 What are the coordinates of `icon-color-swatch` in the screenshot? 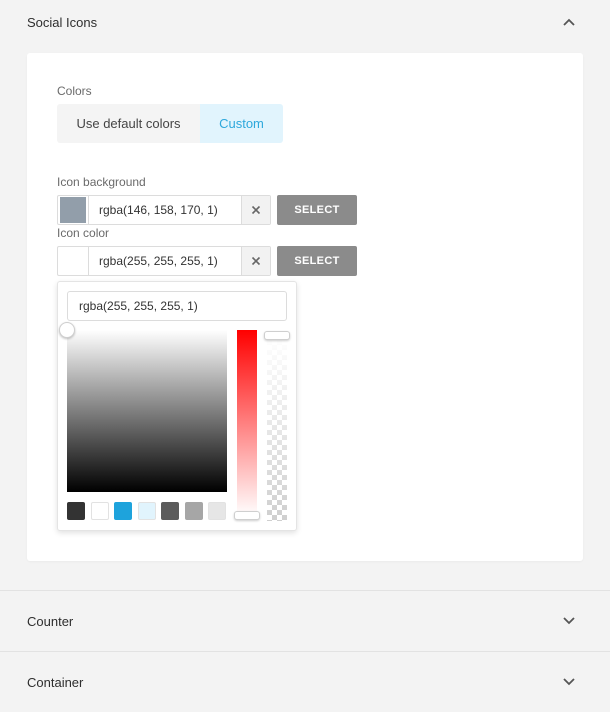 It's located at (73, 261).